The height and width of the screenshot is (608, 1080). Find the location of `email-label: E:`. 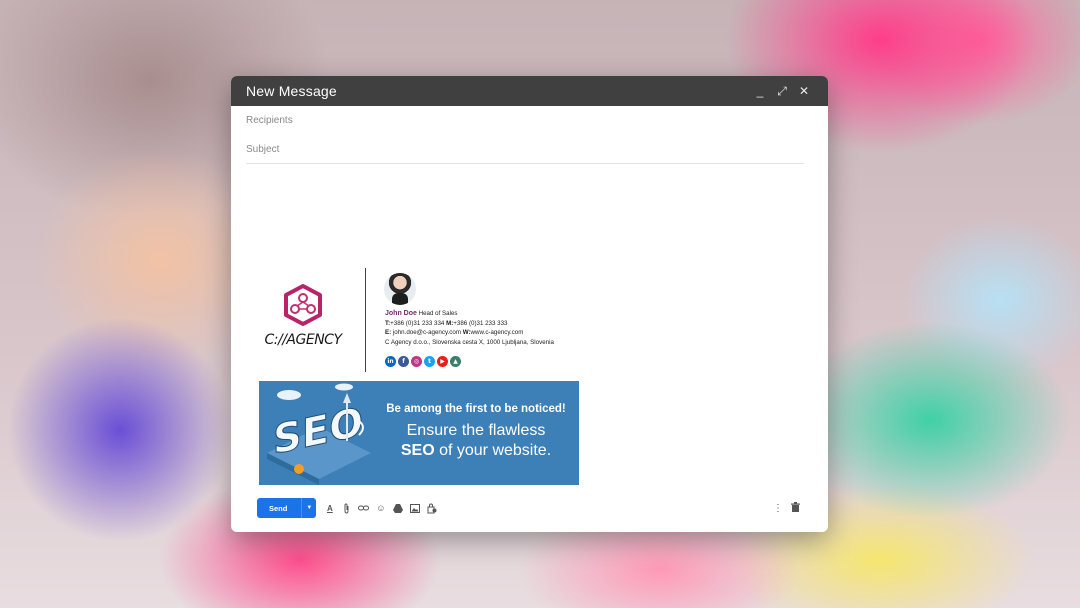

email-label: E: is located at coordinates (388, 332).